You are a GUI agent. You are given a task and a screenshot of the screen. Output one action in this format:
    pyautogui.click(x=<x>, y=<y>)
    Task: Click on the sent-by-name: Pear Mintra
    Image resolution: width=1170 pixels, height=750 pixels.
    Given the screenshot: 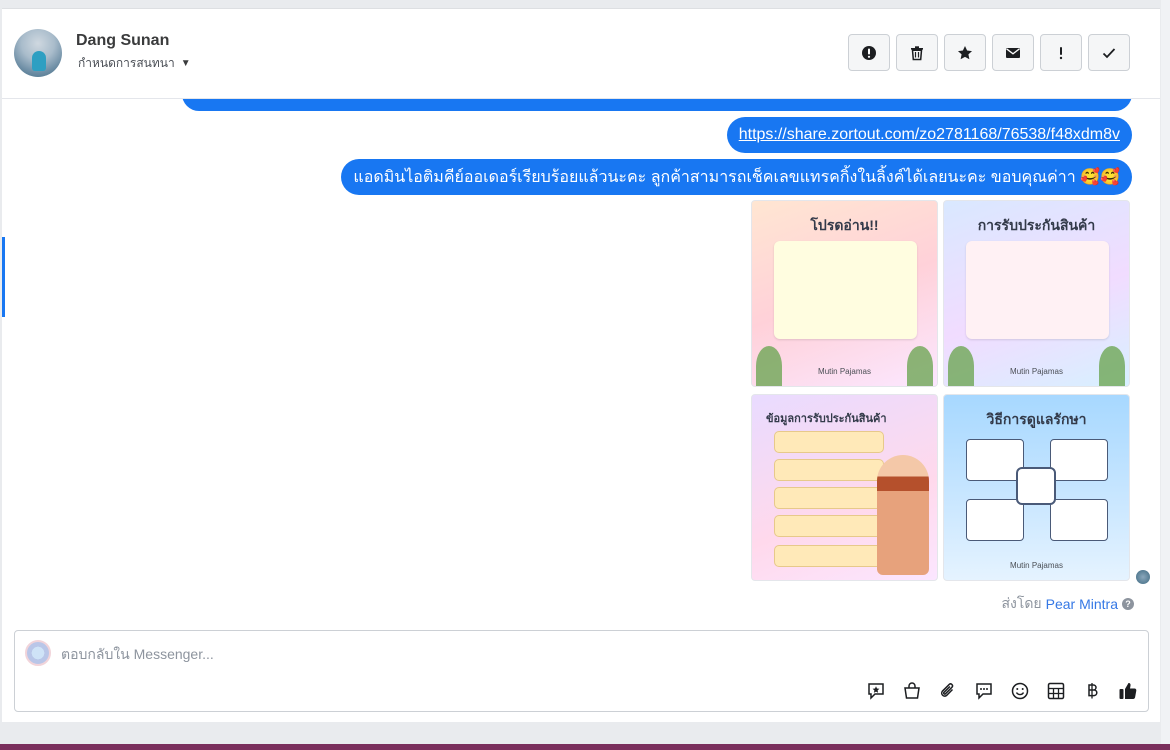 What is the action you would take?
    pyautogui.click(x=1082, y=604)
    